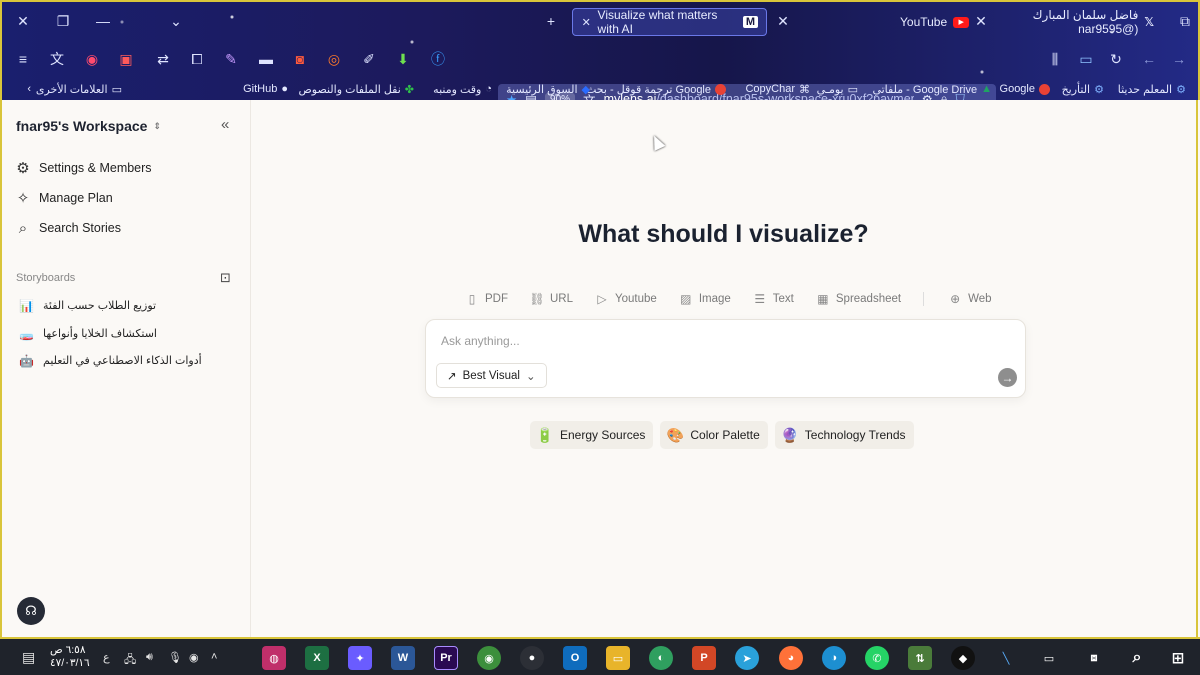 The image size is (1200, 675). Describe the element at coordinates (1116, 59) in the screenshot. I see `reload-icon: ↻` at that location.